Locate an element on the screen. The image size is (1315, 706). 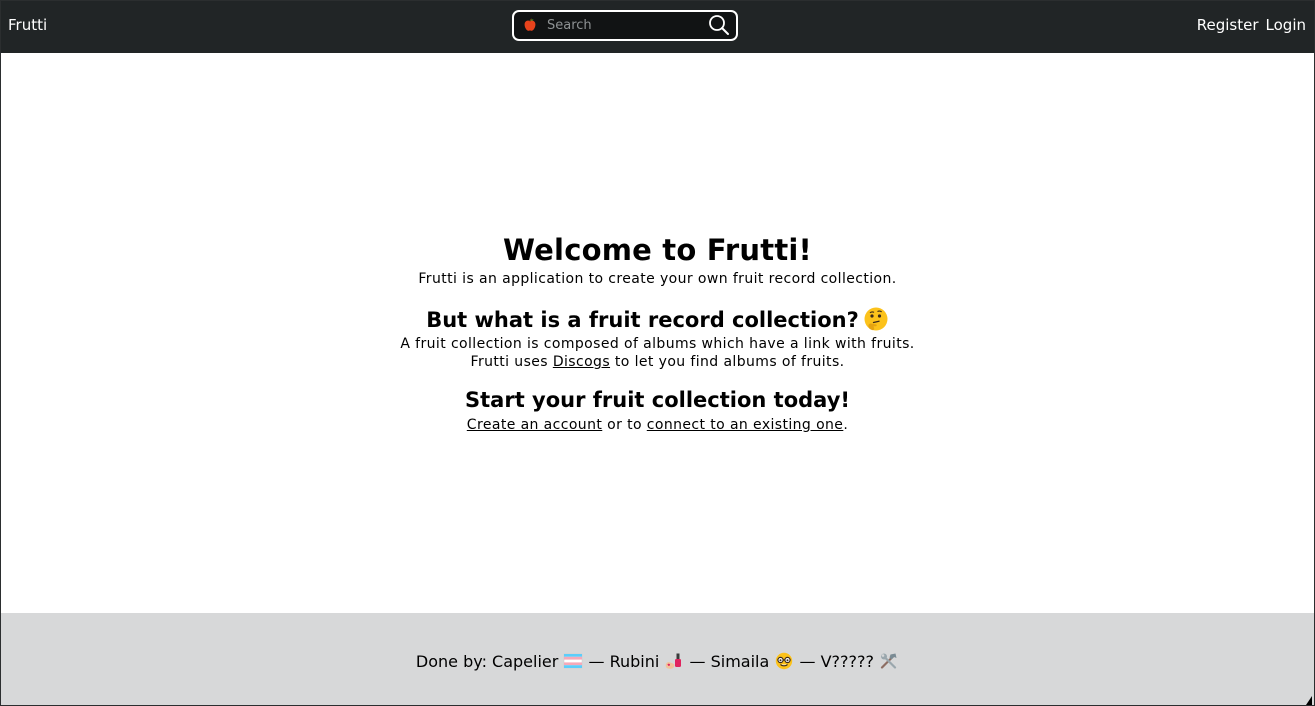
apple-icon is located at coordinates (530, 24).